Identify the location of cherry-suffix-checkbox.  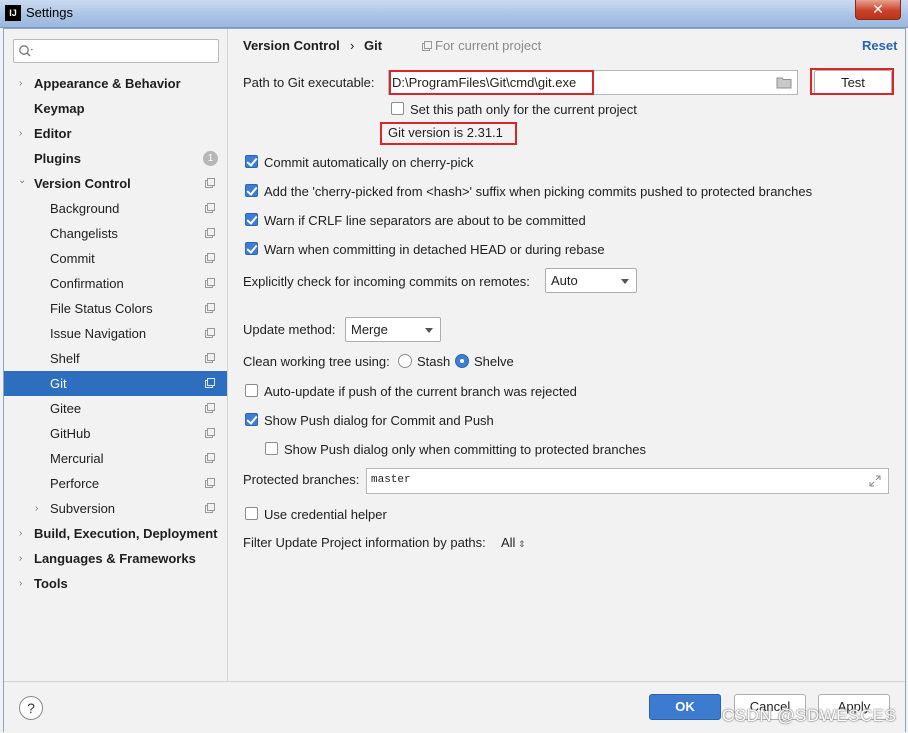
(251, 190).